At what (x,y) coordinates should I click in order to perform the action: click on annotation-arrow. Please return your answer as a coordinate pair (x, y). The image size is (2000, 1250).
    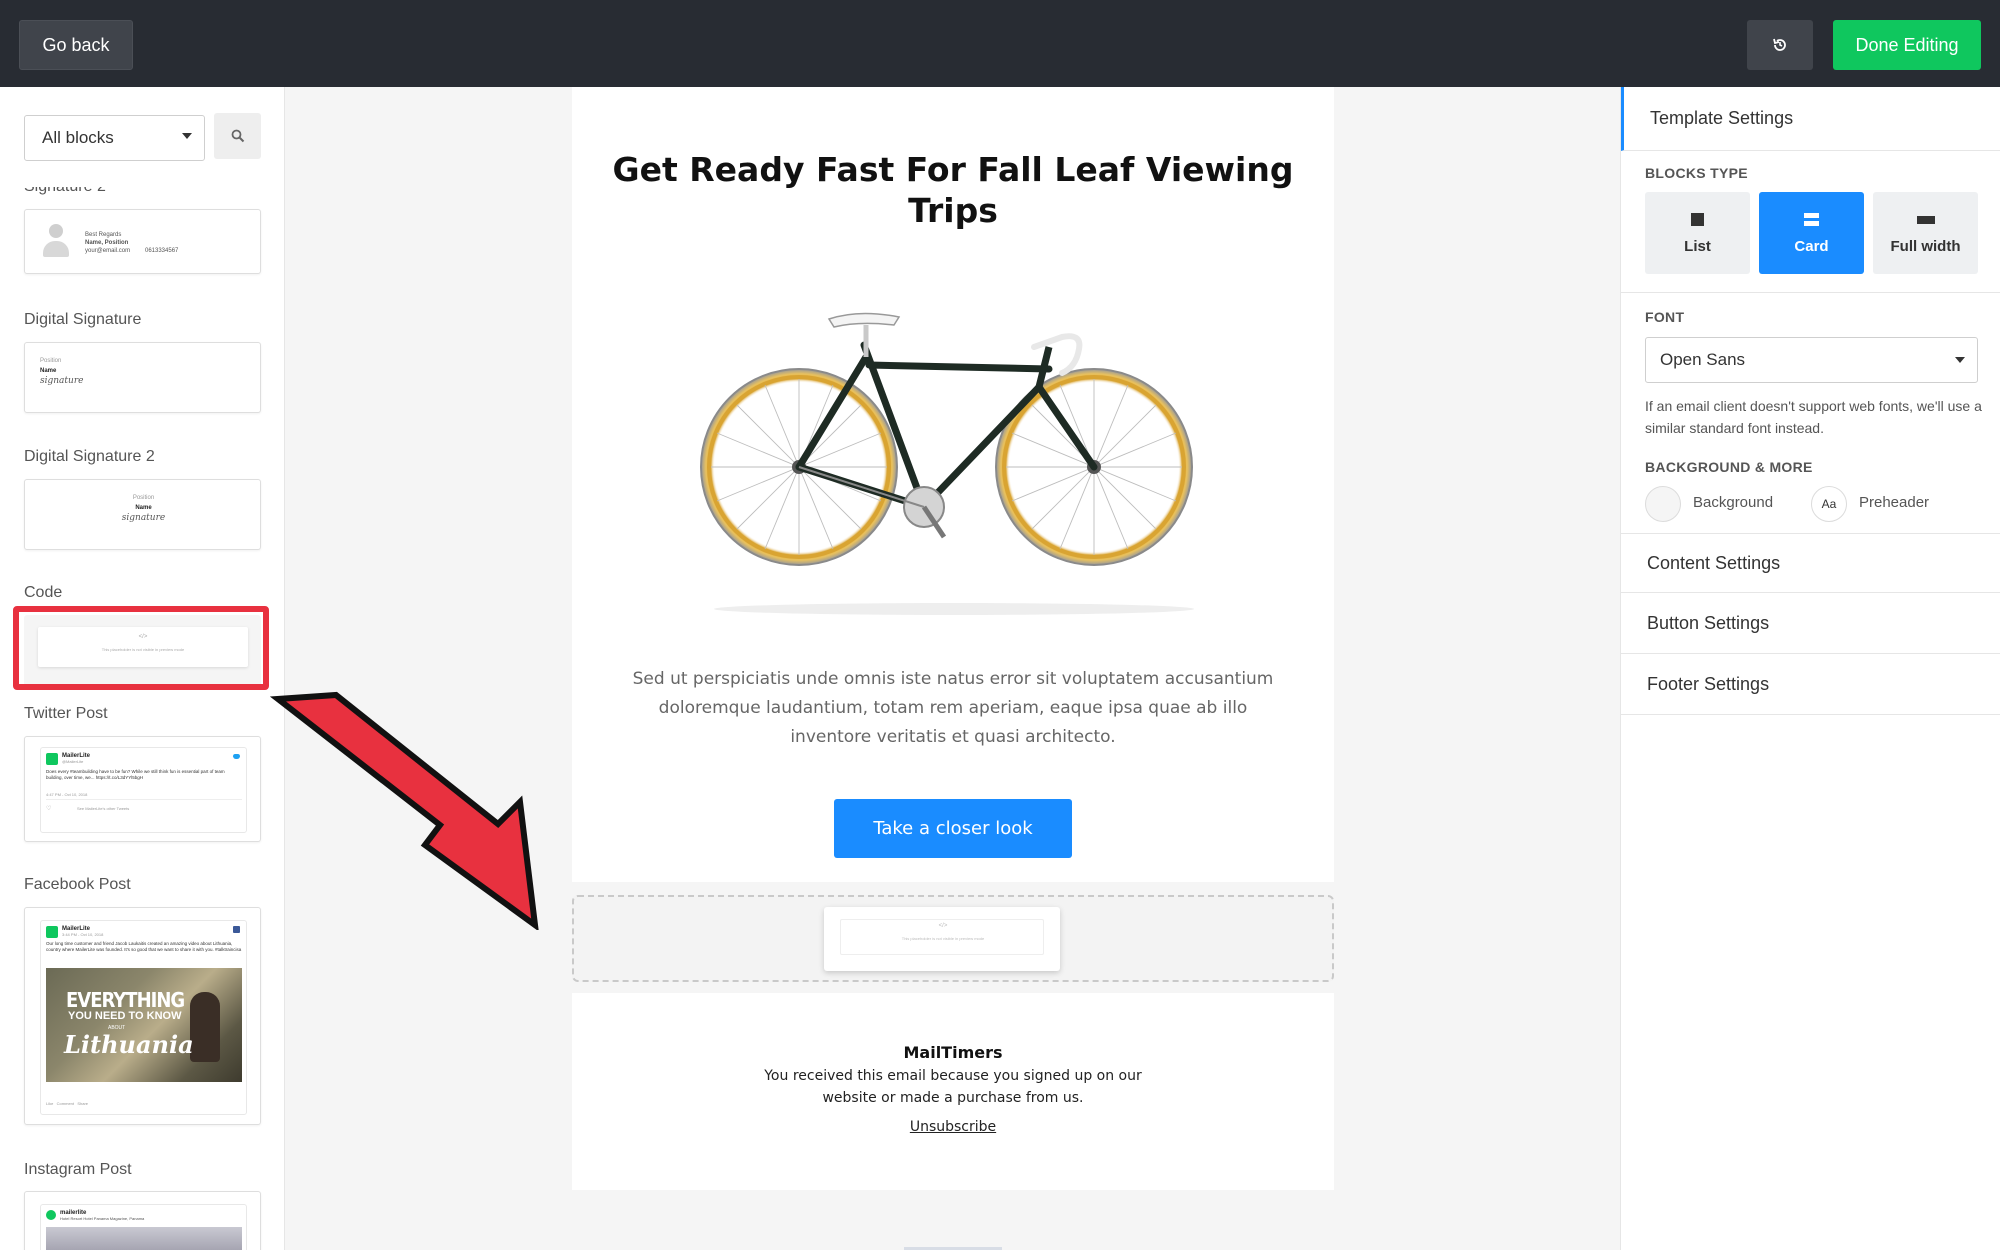
    Looking at the image, I should click on (404, 810).